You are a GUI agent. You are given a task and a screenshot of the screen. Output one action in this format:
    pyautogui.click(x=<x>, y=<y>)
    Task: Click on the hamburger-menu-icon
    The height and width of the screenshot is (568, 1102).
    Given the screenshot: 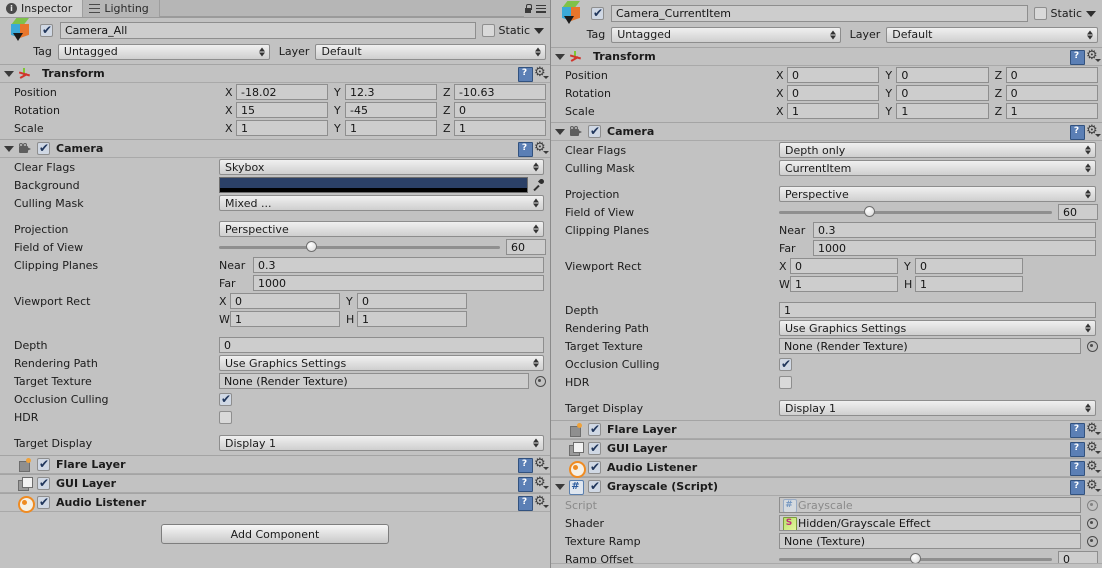 What is the action you would take?
    pyautogui.click(x=541, y=8)
    